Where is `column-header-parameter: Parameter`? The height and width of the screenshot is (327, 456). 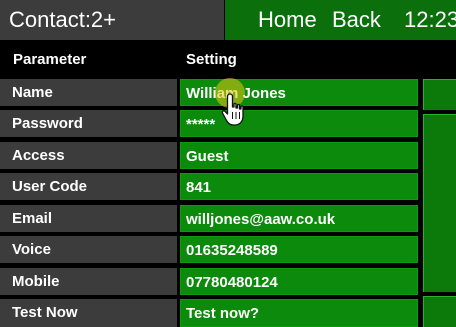
column-header-parameter: Parameter is located at coordinates (50, 59).